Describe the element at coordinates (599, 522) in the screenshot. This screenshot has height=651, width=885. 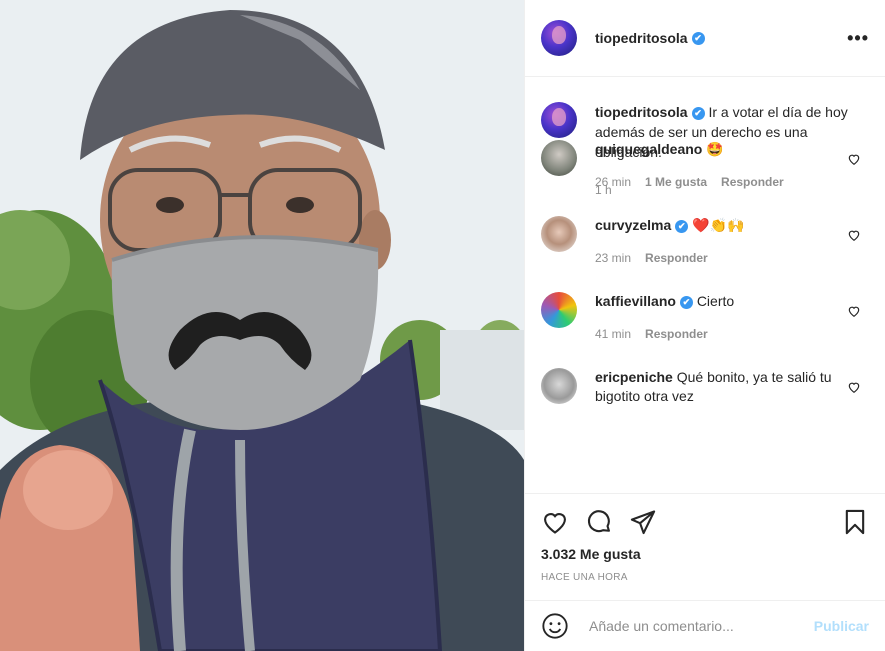
I see `comment-icon` at that location.